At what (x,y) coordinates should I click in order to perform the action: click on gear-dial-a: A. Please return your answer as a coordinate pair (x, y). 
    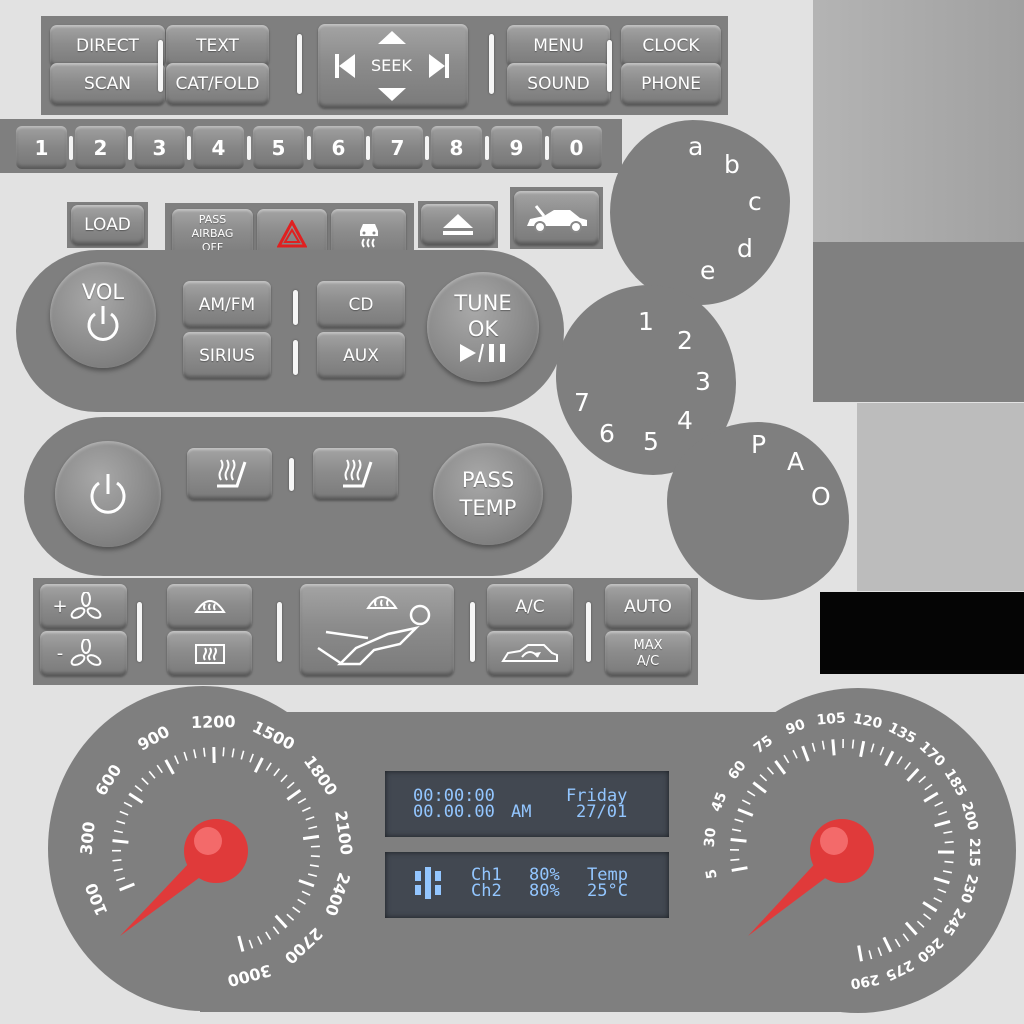
    Looking at the image, I should click on (796, 461).